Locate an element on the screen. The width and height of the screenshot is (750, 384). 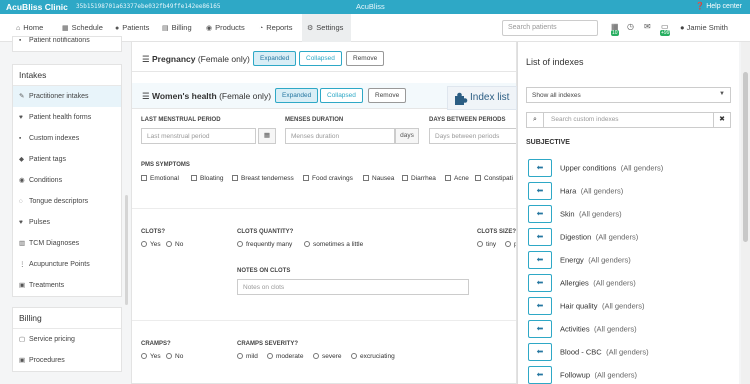
pms-nausea-checkbox: Nausea is located at coordinates (378, 178).